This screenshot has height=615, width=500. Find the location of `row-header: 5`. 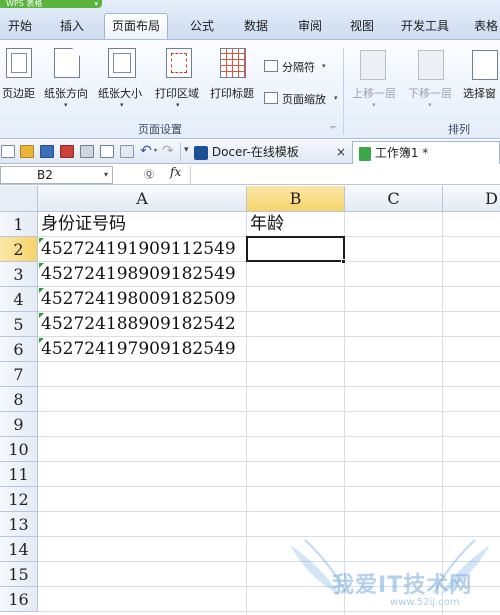

row-header: 5 is located at coordinates (19, 324).